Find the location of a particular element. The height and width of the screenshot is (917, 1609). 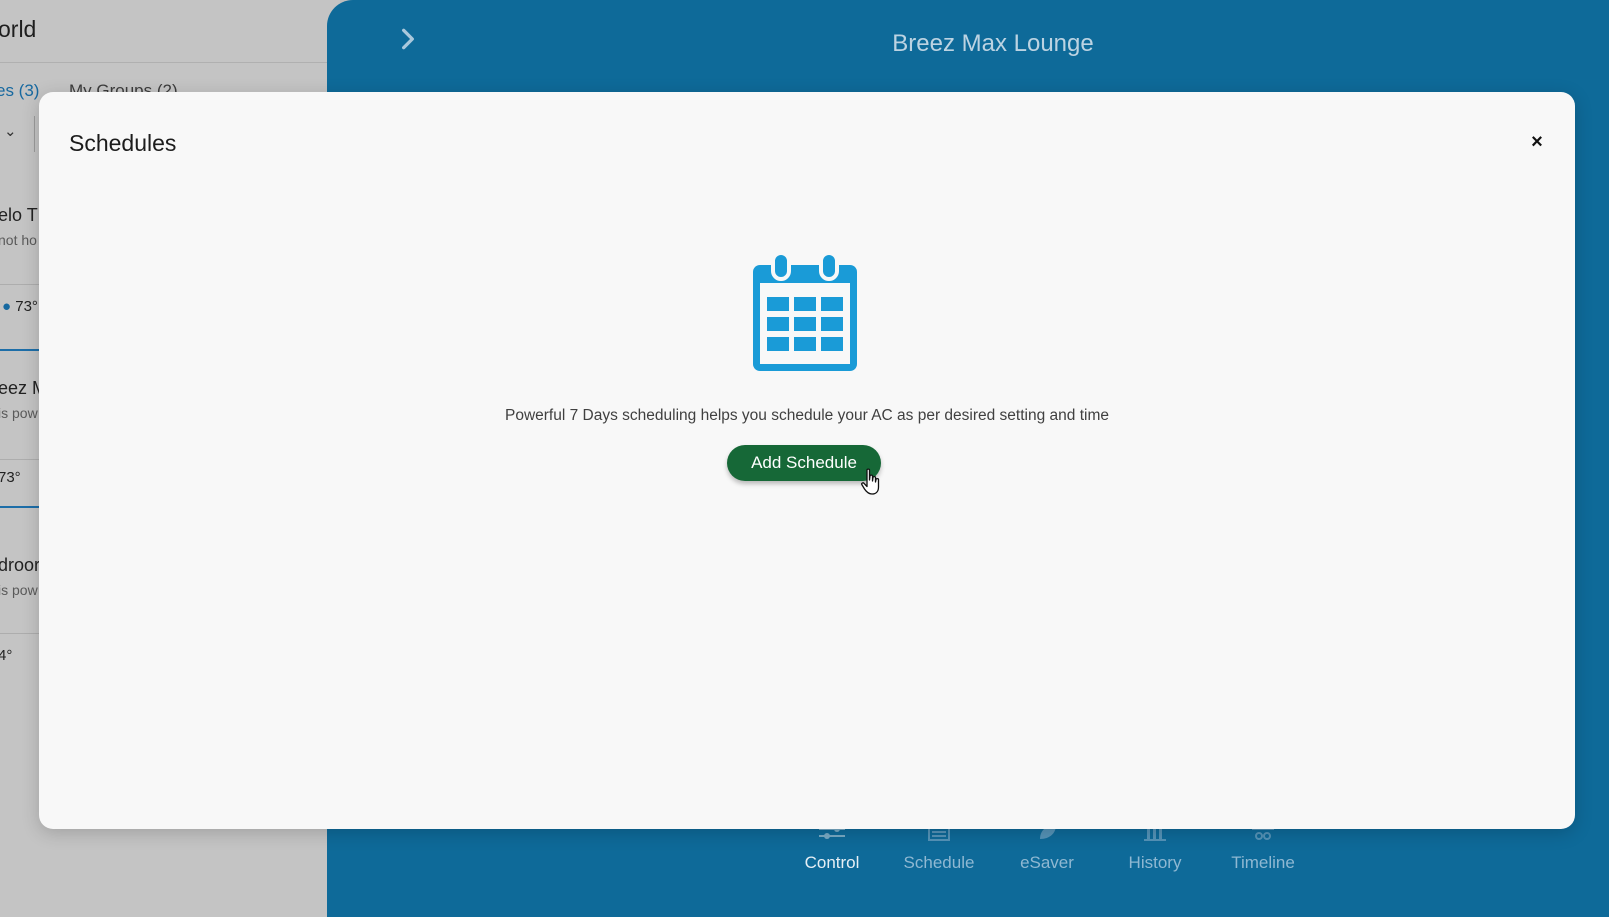

hand-cursor-icon is located at coordinates (870, 481).